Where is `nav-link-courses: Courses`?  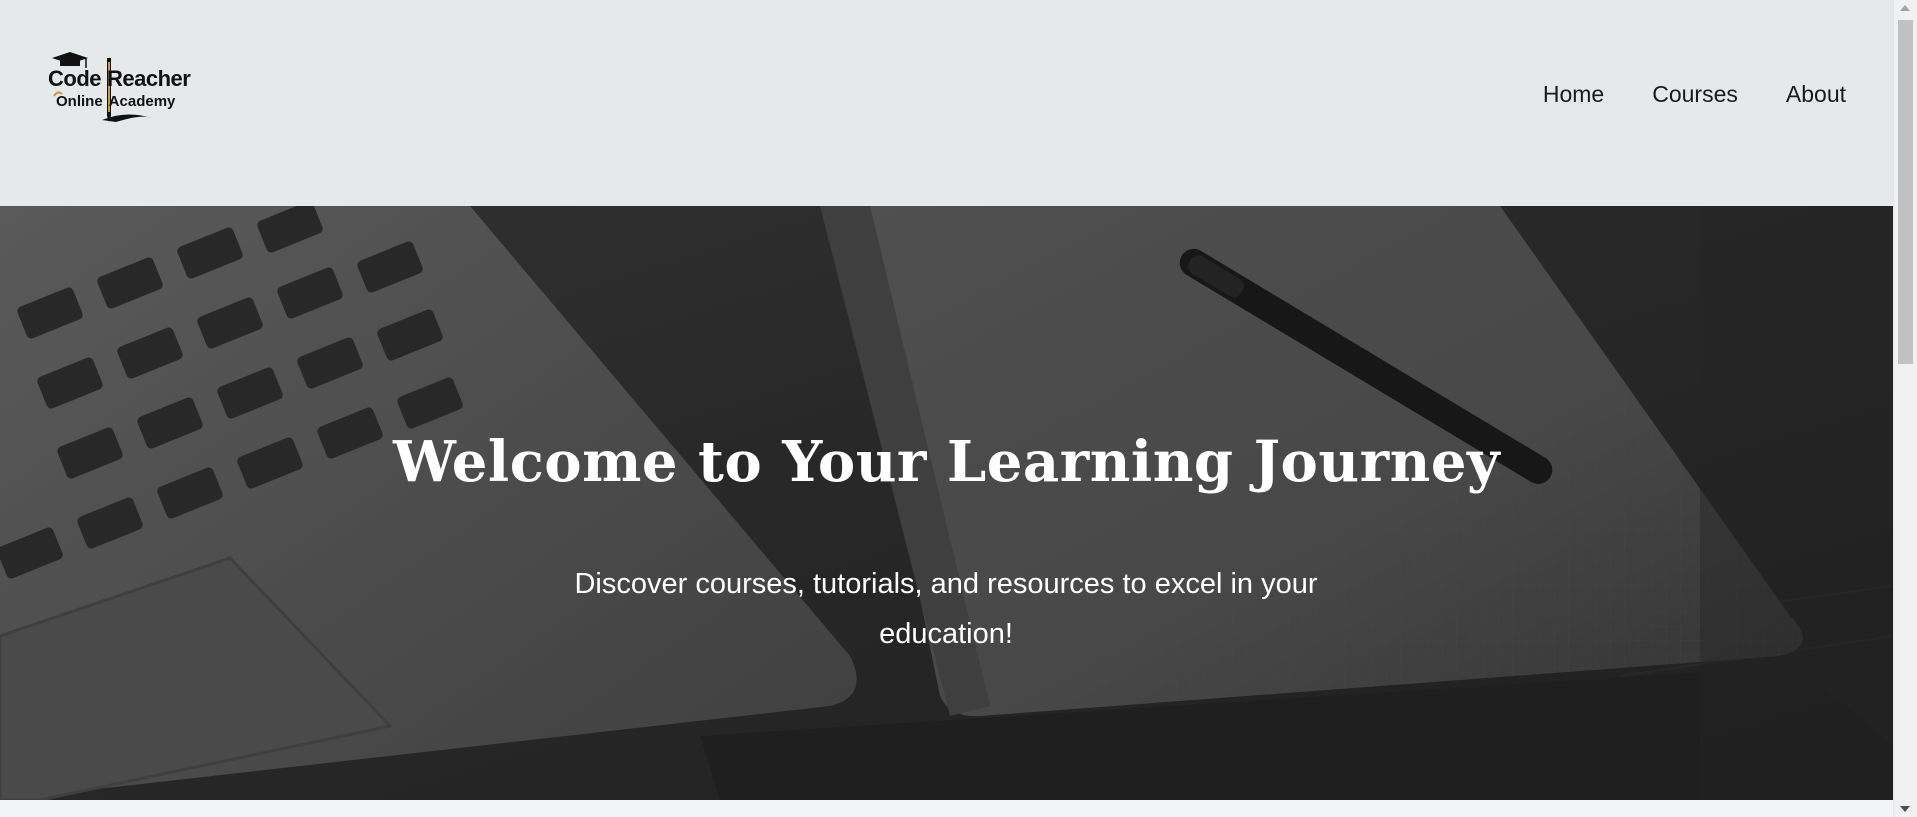 nav-link-courses: Courses is located at coordinates (1695, 94).